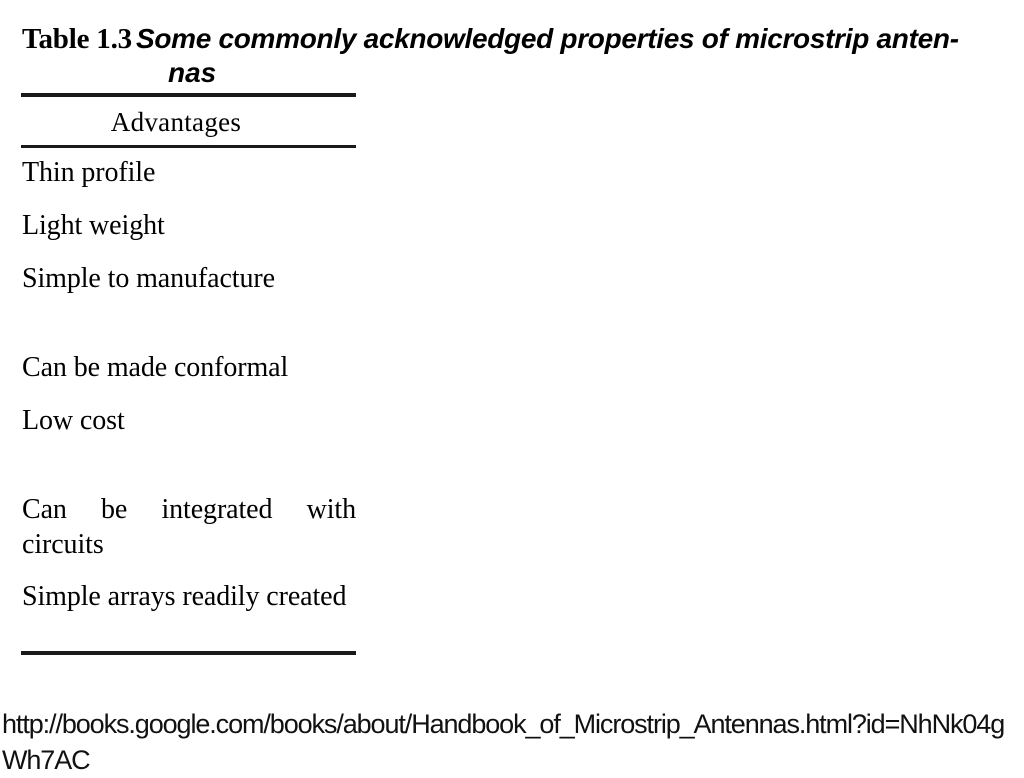  Describe the element at coordinates (93, 225) in the screenshot. I see `table-row: Light weight` at that location.